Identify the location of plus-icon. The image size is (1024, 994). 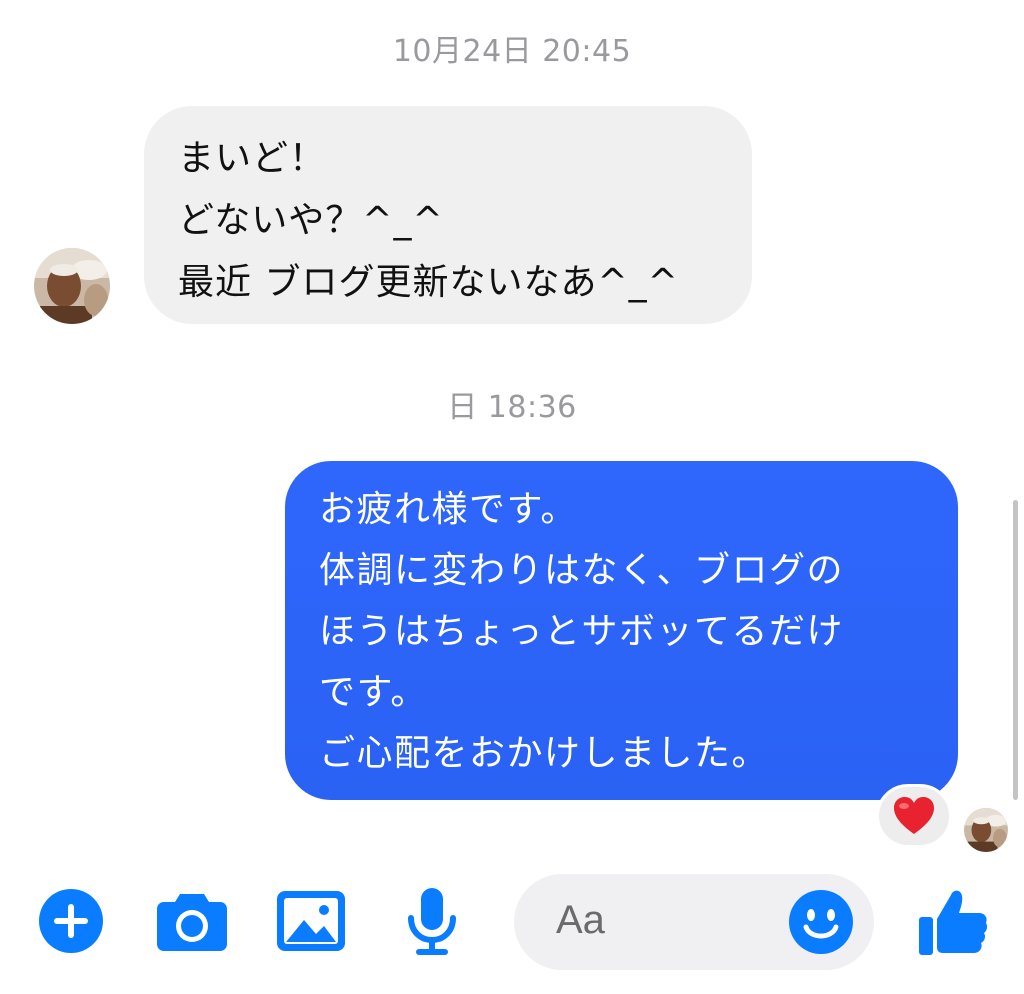
(71, 921).